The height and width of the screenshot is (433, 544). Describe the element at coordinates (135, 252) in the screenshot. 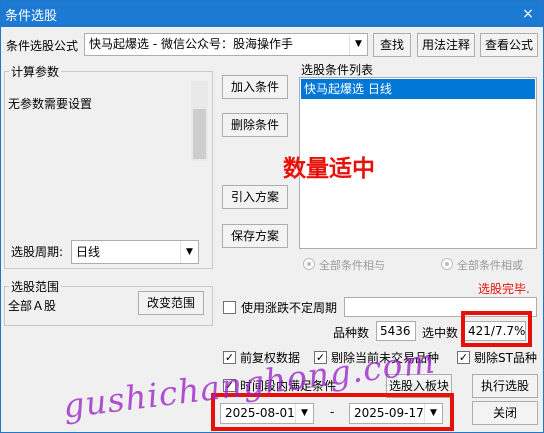

I see `period-select: 日线 ▼` at that location.